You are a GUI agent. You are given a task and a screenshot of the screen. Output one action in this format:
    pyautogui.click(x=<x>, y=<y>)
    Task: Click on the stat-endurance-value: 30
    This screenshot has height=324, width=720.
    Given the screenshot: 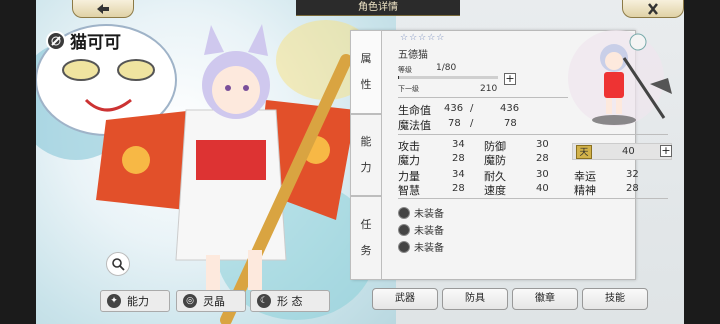 What is the action you would take?
    pyautogui.click(x=542, y=174)
    